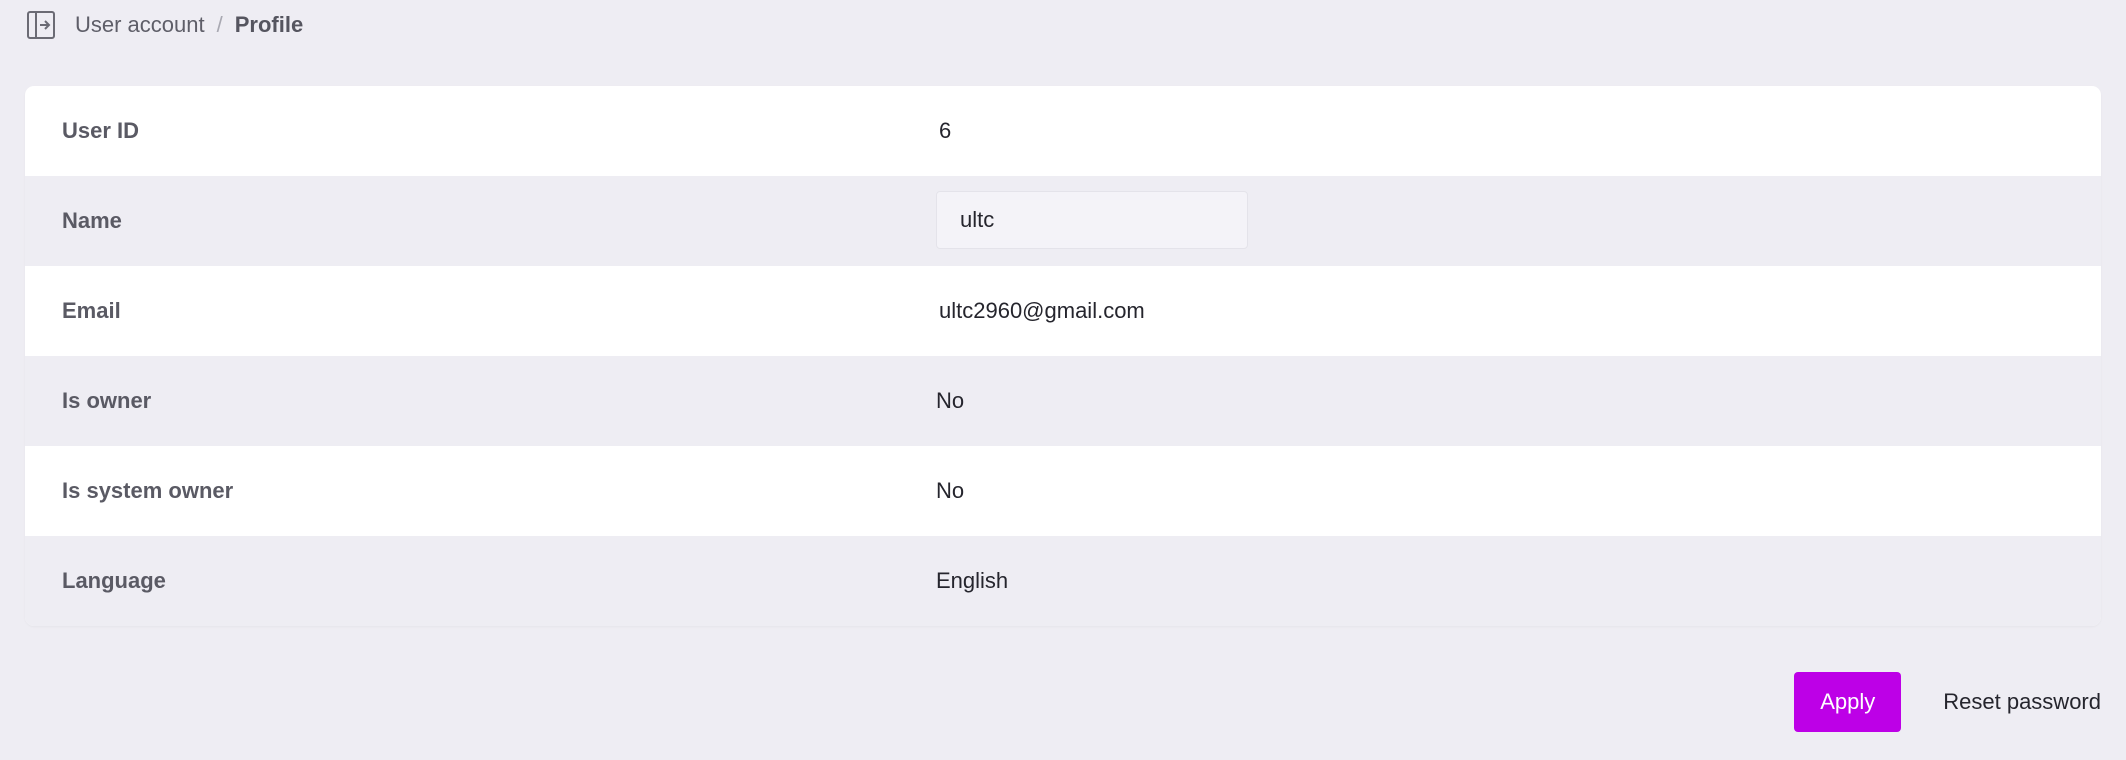  I want to click on email-row: Email ultc2960@gmail.com, so click(1063, 311).